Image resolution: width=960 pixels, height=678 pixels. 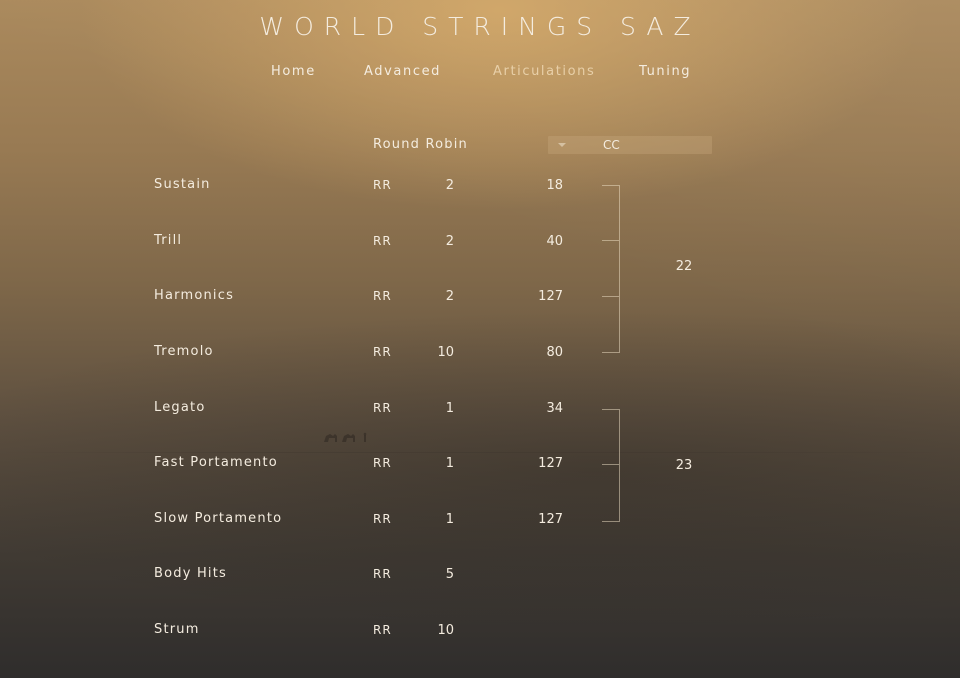 What do you see at coordinates (442, 352) in the screenshot?
I see `rr-value-tremolo: 10` at bounding box center [442, 352].